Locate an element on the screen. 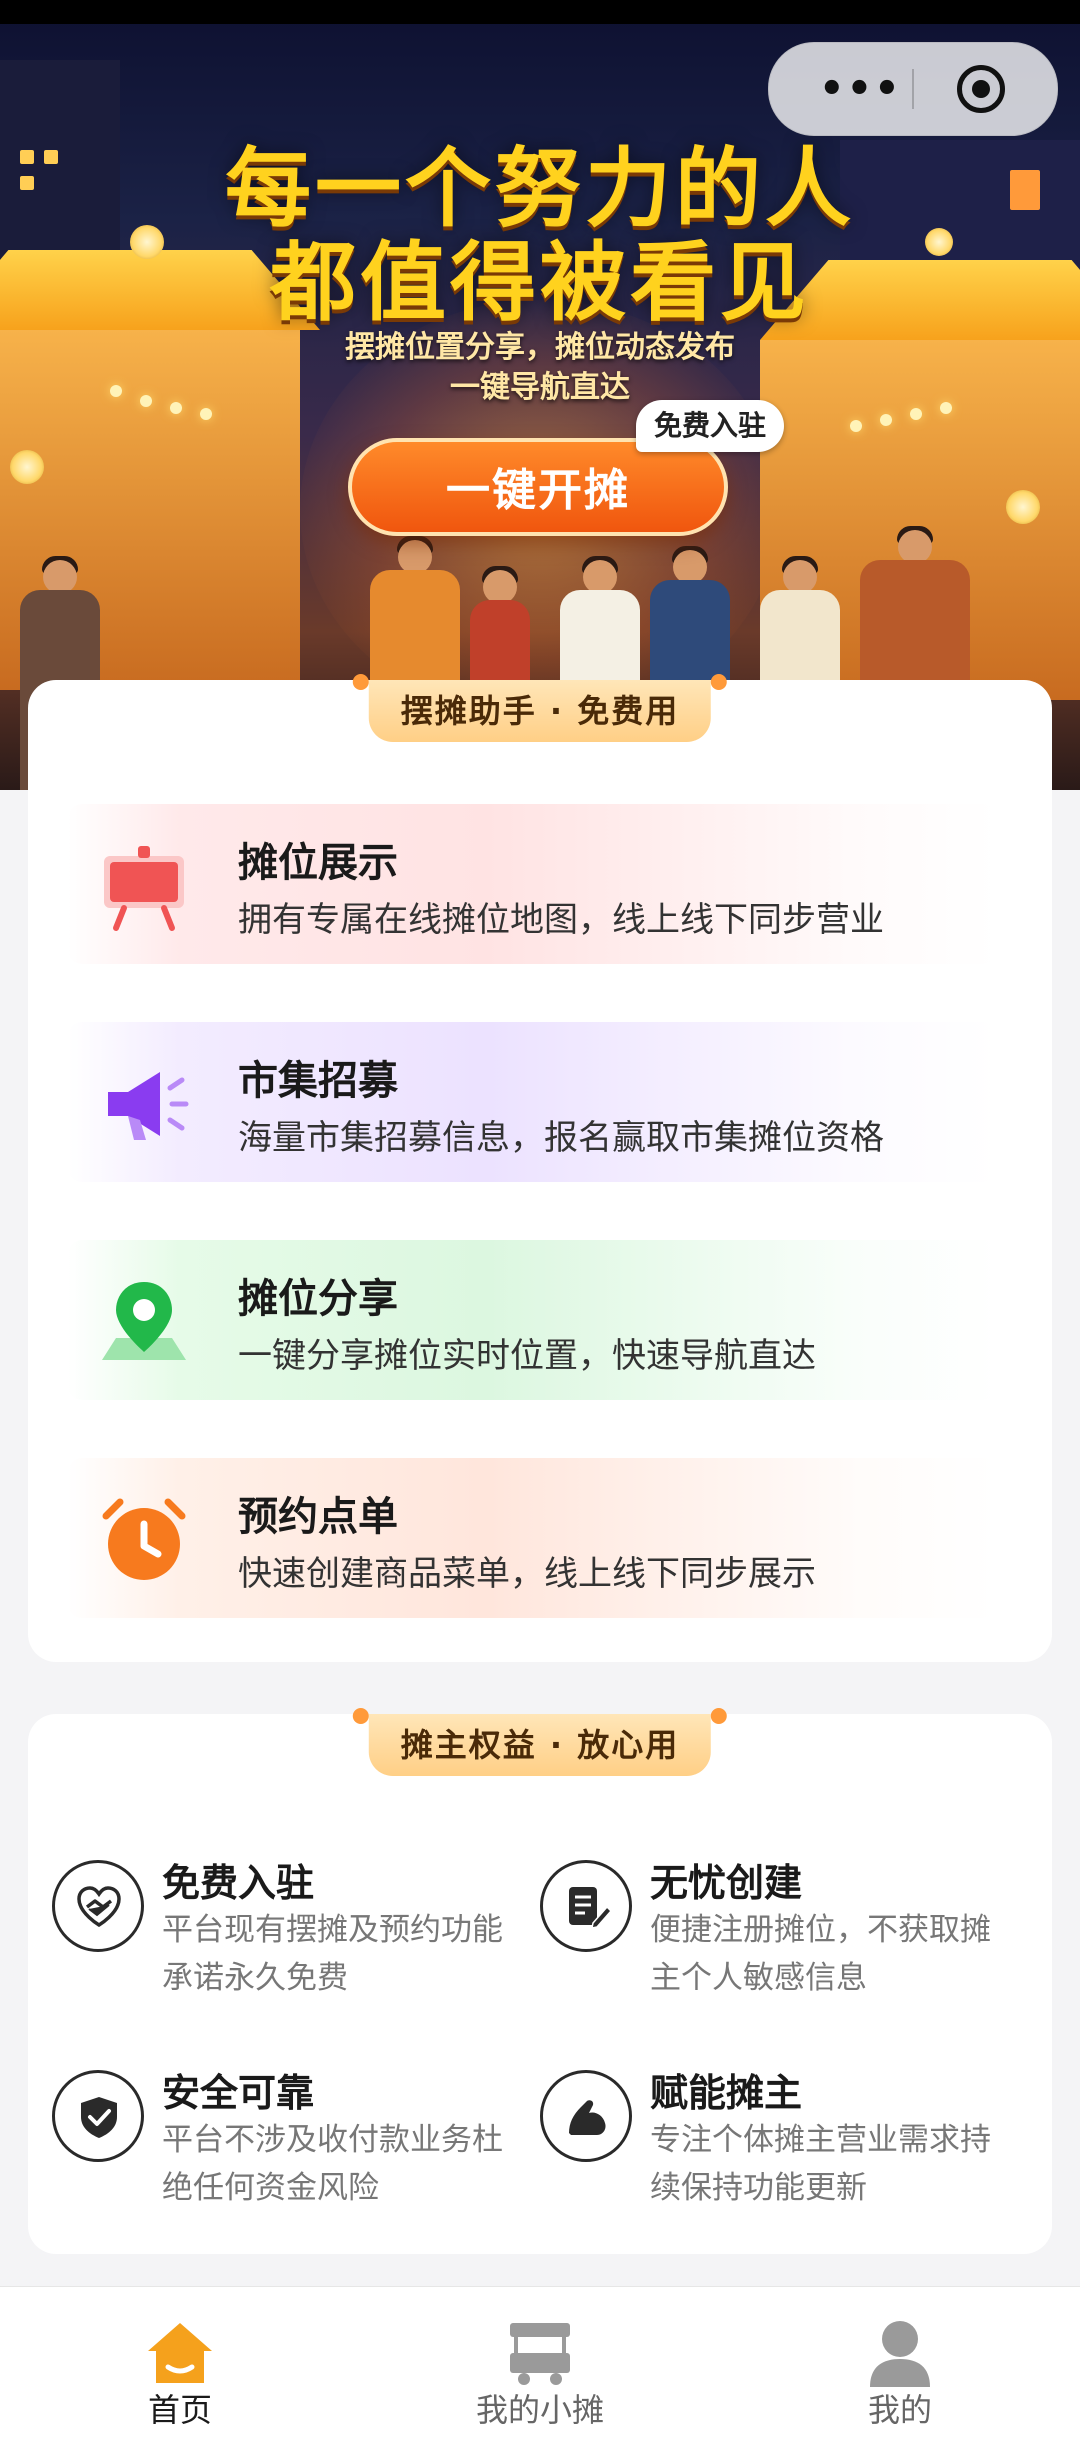  feature-description: 快速创建商品菜单，线上线下同步展示 is located at coordinates (527, 1574).